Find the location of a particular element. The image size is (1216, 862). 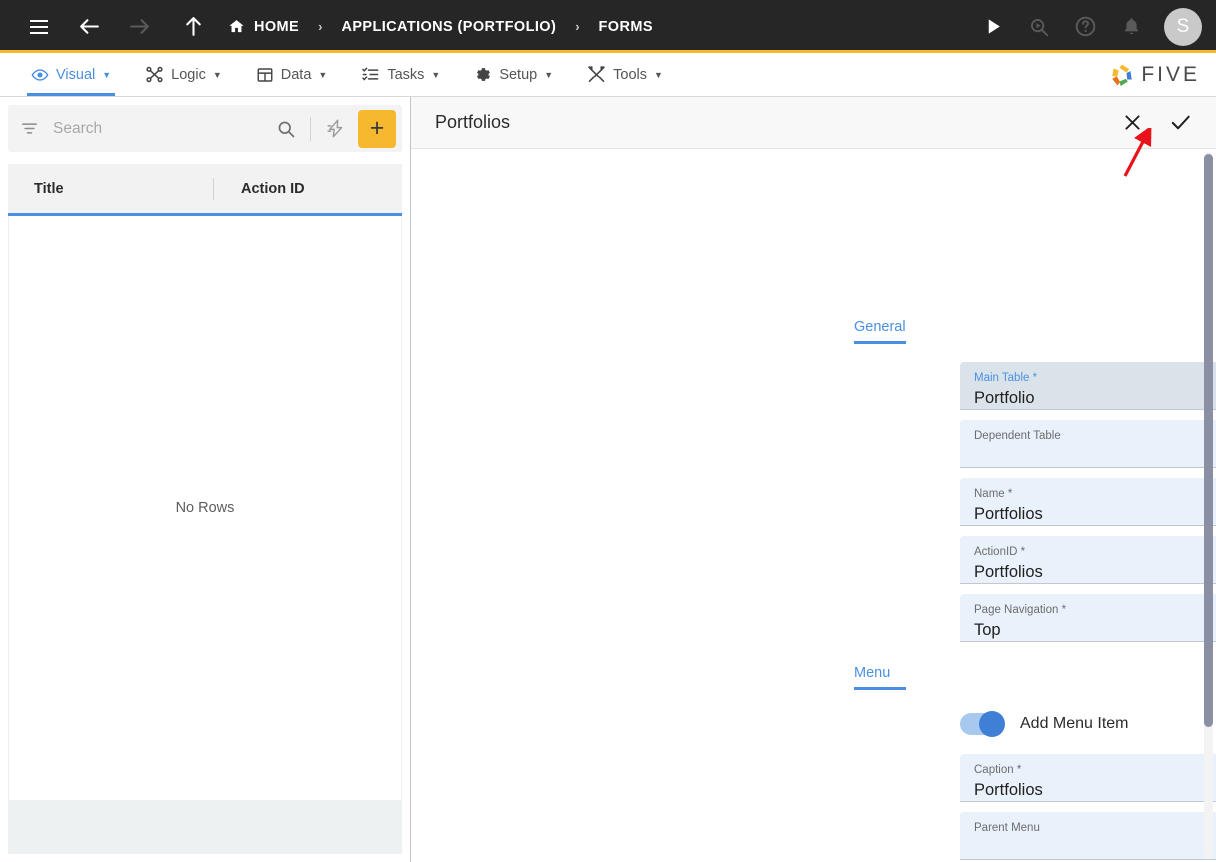

forms-grid-footer is located at coordinates (205, 827).